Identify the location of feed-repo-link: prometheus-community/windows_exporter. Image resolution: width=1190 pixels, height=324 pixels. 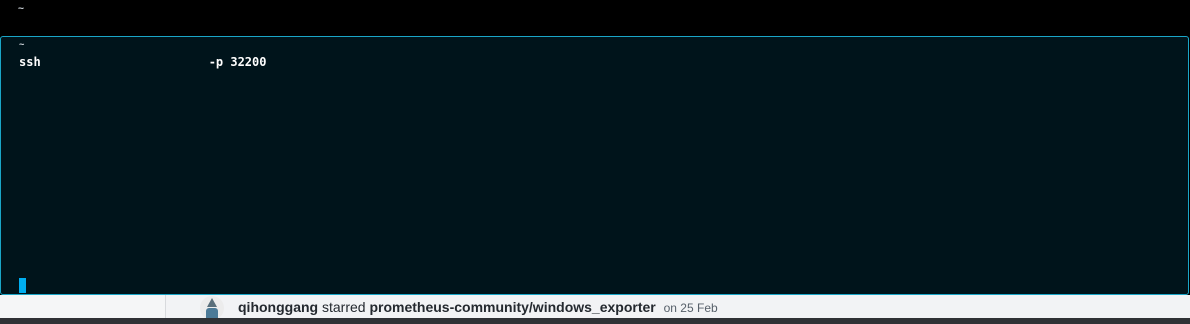
(512, 307).